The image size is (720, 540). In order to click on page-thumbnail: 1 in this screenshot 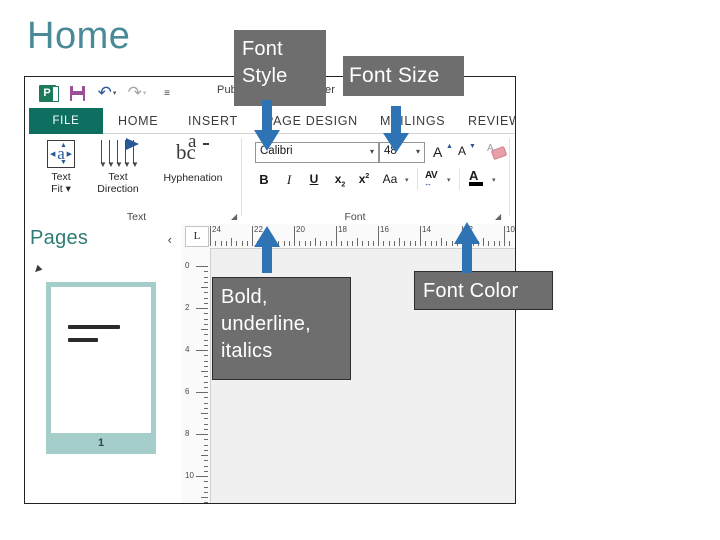, I will do `click(101, 368)`.